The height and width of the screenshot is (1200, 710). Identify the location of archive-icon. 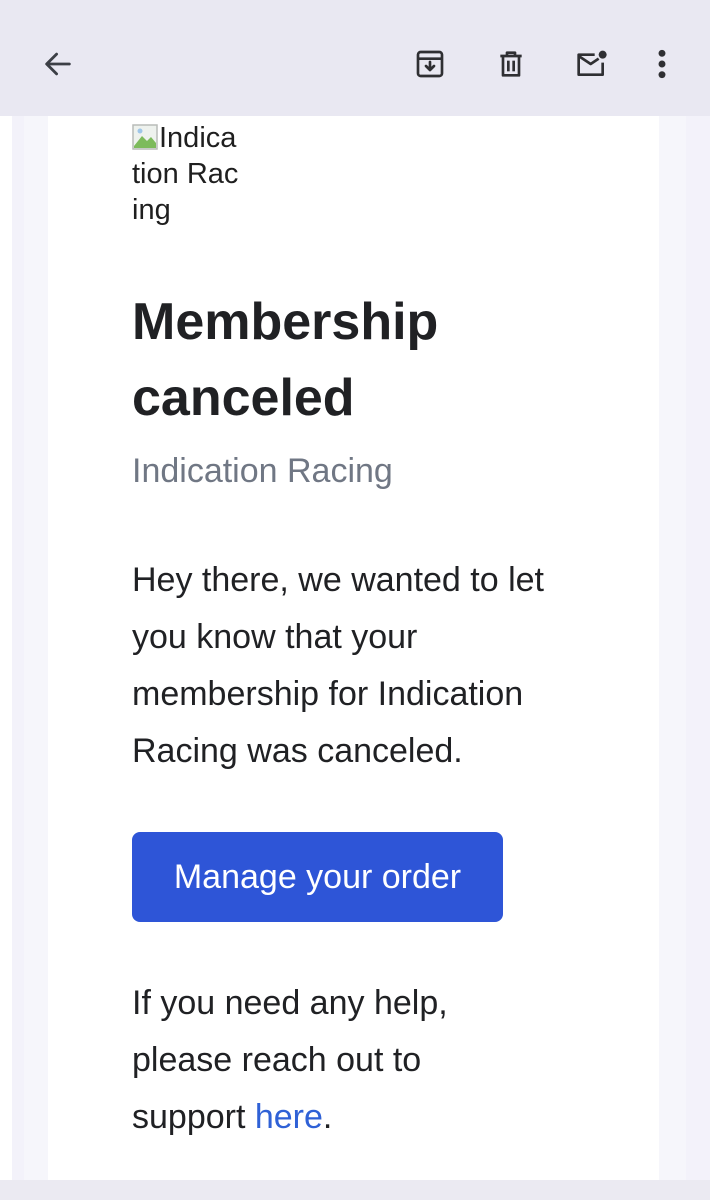
(430, 64).